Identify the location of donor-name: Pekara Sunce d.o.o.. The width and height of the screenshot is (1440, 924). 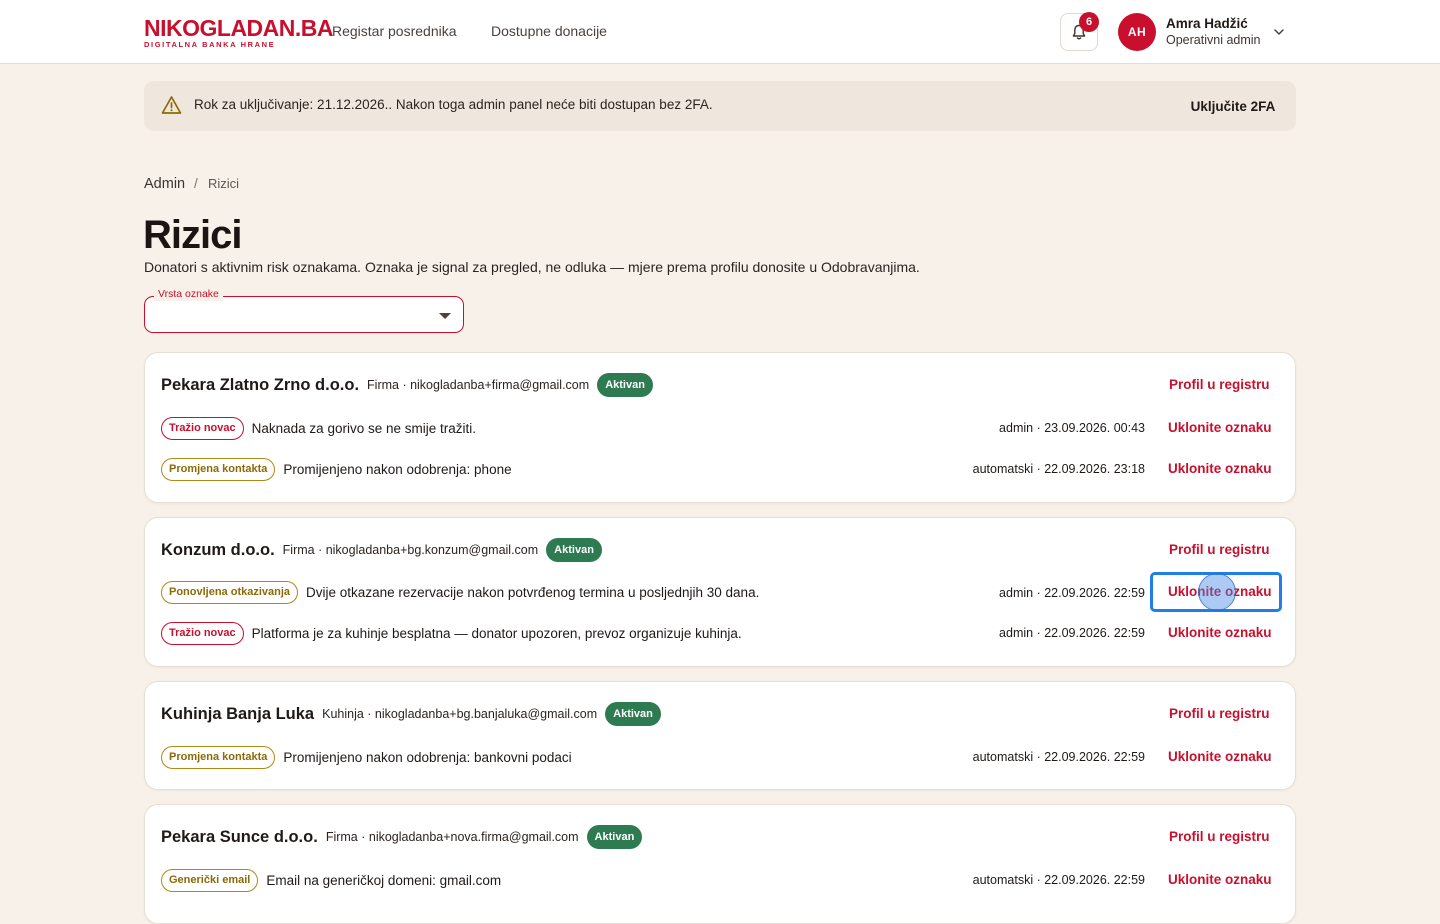
(239, 836).